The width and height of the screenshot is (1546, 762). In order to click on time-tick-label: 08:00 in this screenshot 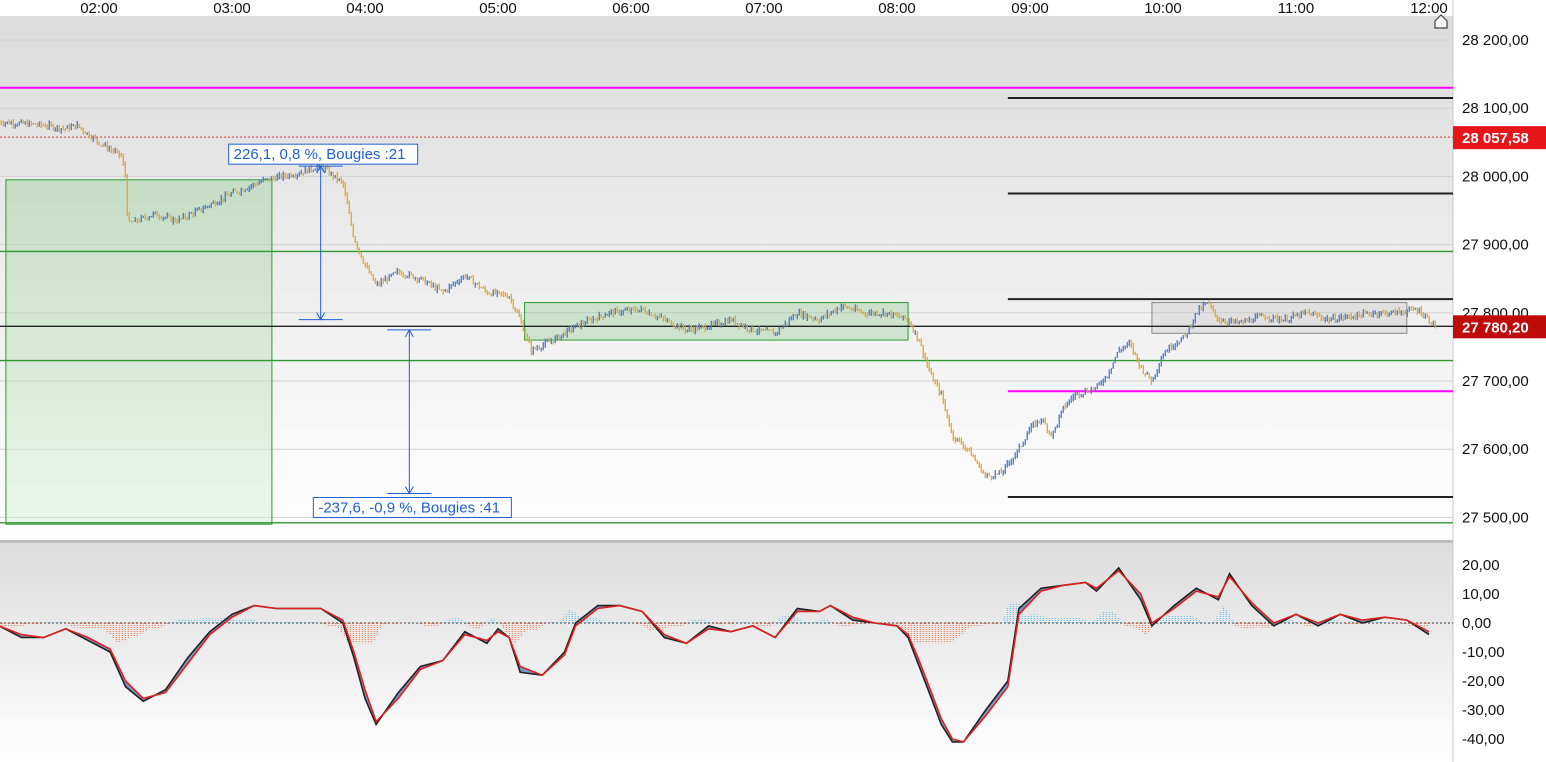, I will do `click(897, 8)`.